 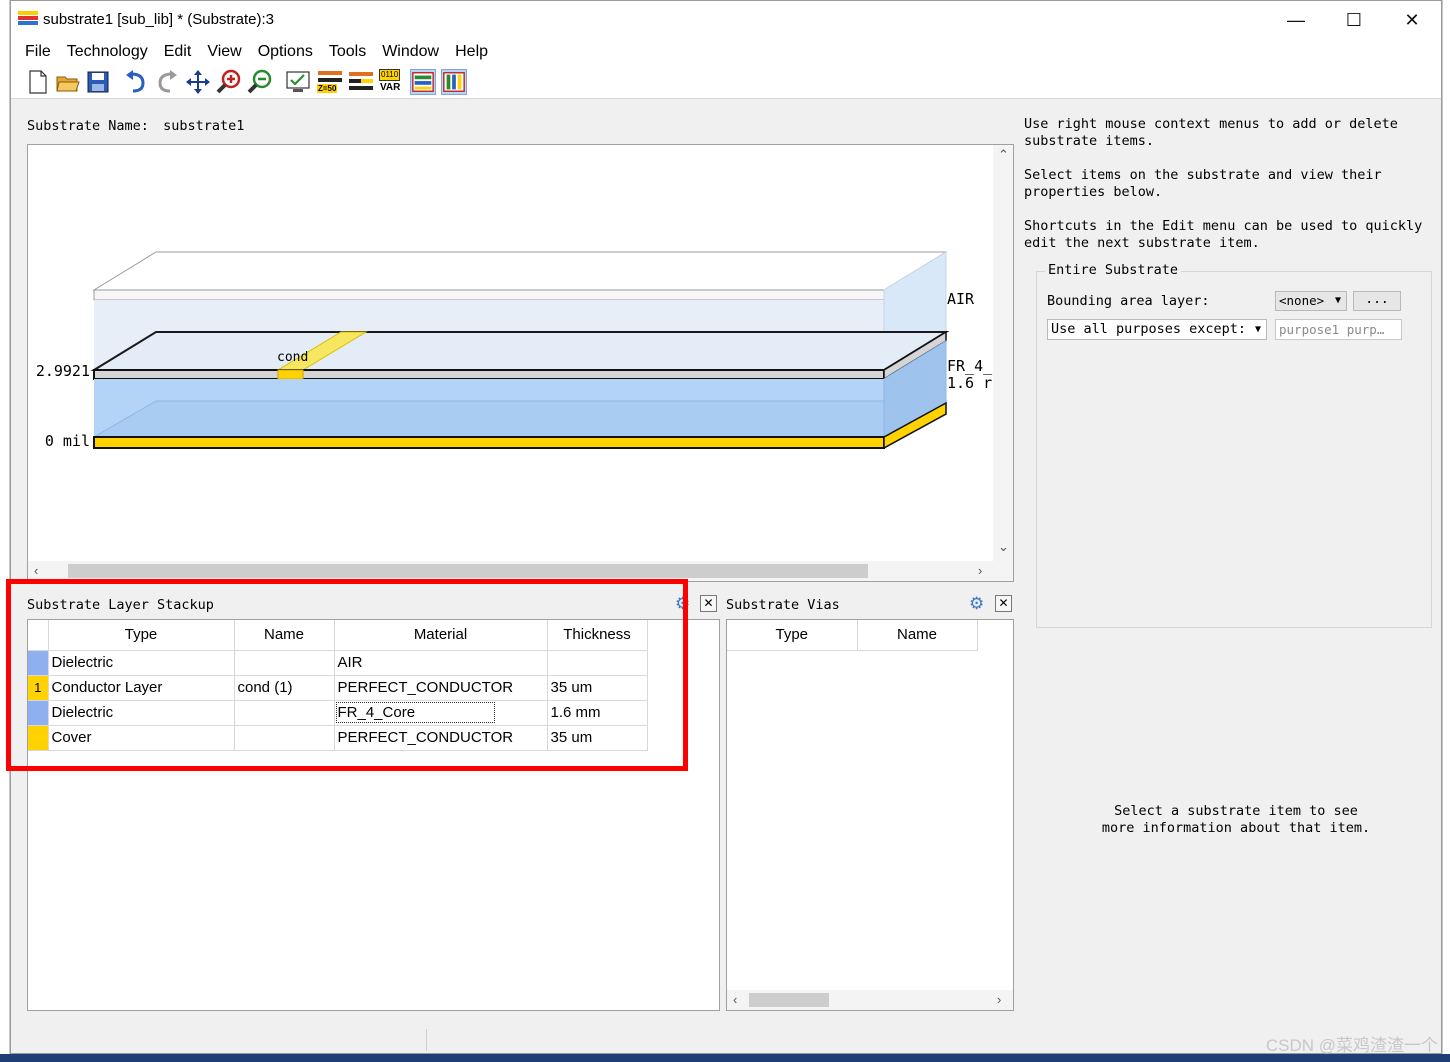 I want to click on stack-horizontal-icon, so click(x=423, y=82).